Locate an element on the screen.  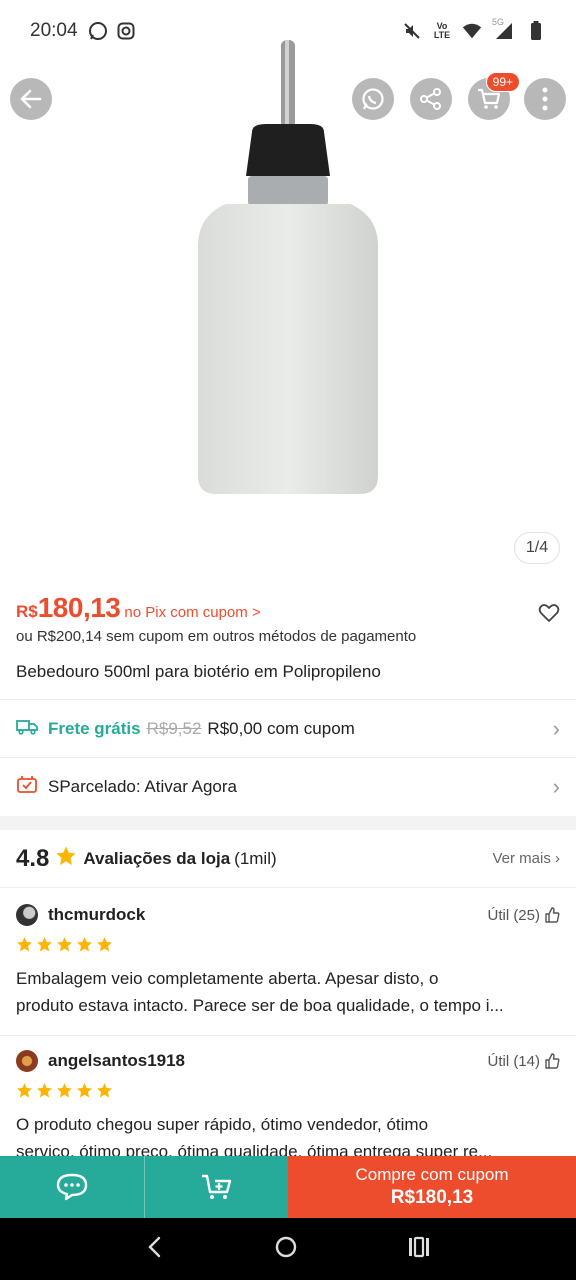
add-to-cart-icon is located at coordinates (216, 1186).